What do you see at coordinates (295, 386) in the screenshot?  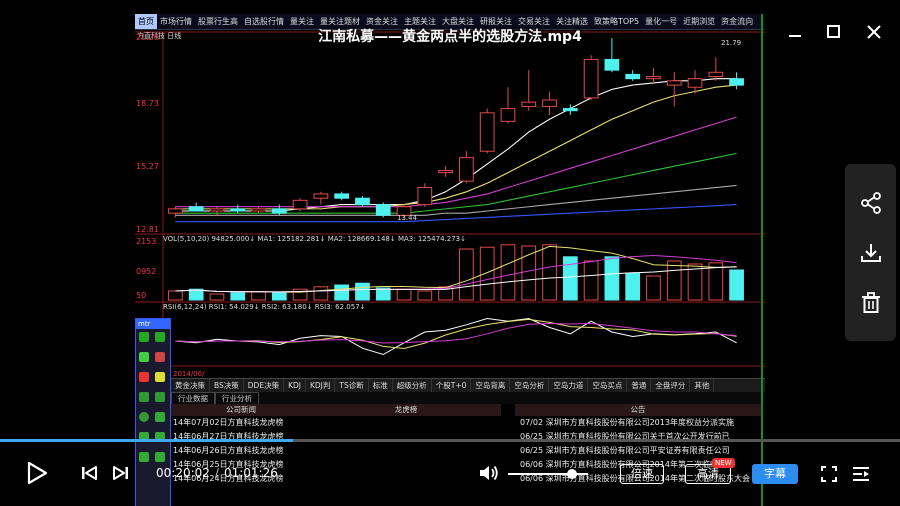 I see `analysis-tab: KDJ` at bounding box center [295, 386].